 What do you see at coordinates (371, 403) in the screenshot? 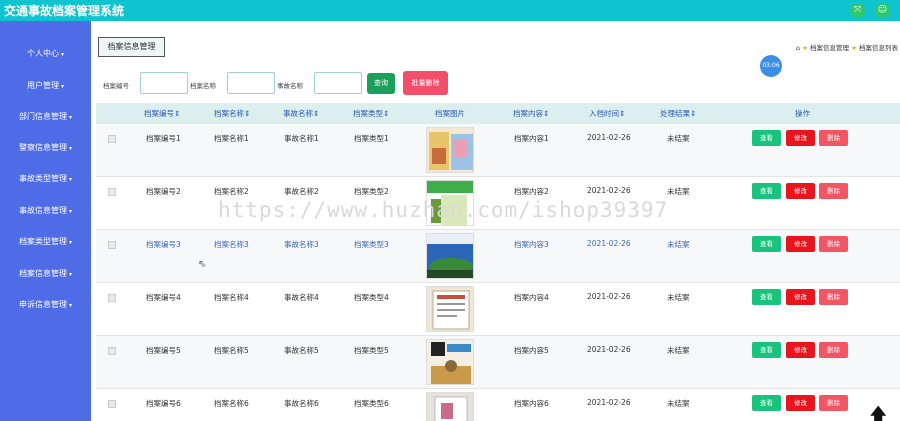
I see `cell-type: 档案类型6` at bounding box center [371, 403].